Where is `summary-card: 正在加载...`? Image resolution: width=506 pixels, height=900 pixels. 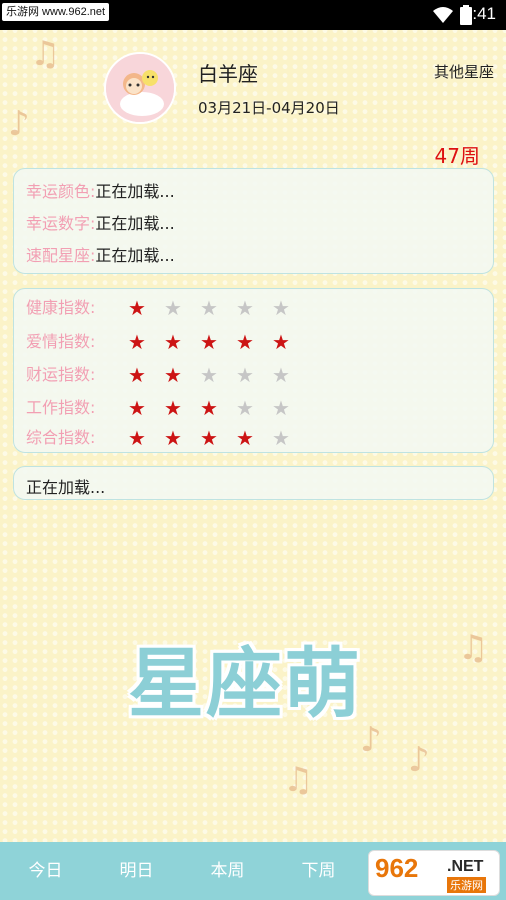
summary-card: 正在加载... is located at coordinates (253, 483).